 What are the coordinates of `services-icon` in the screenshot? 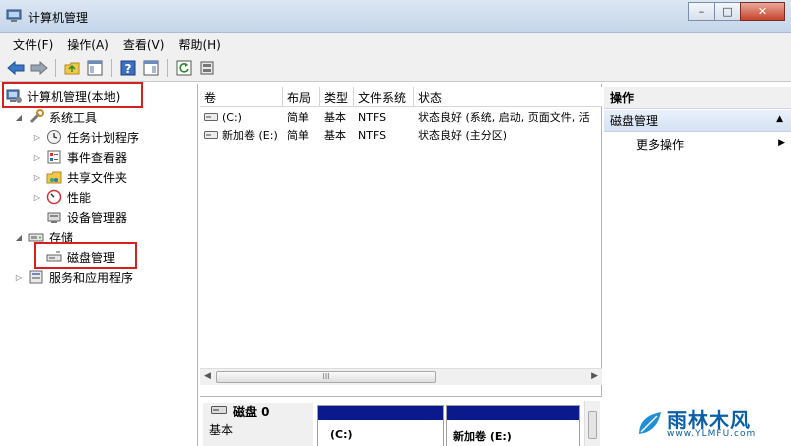 It's located at (36, 277).